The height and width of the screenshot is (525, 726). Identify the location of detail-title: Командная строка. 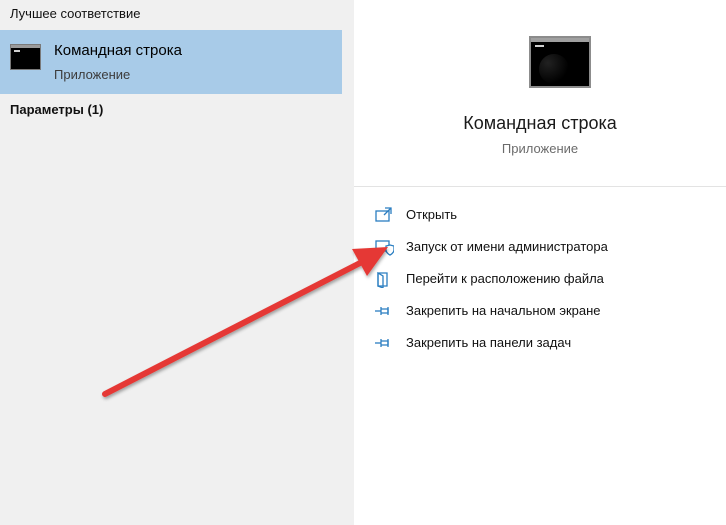
(540, 123).